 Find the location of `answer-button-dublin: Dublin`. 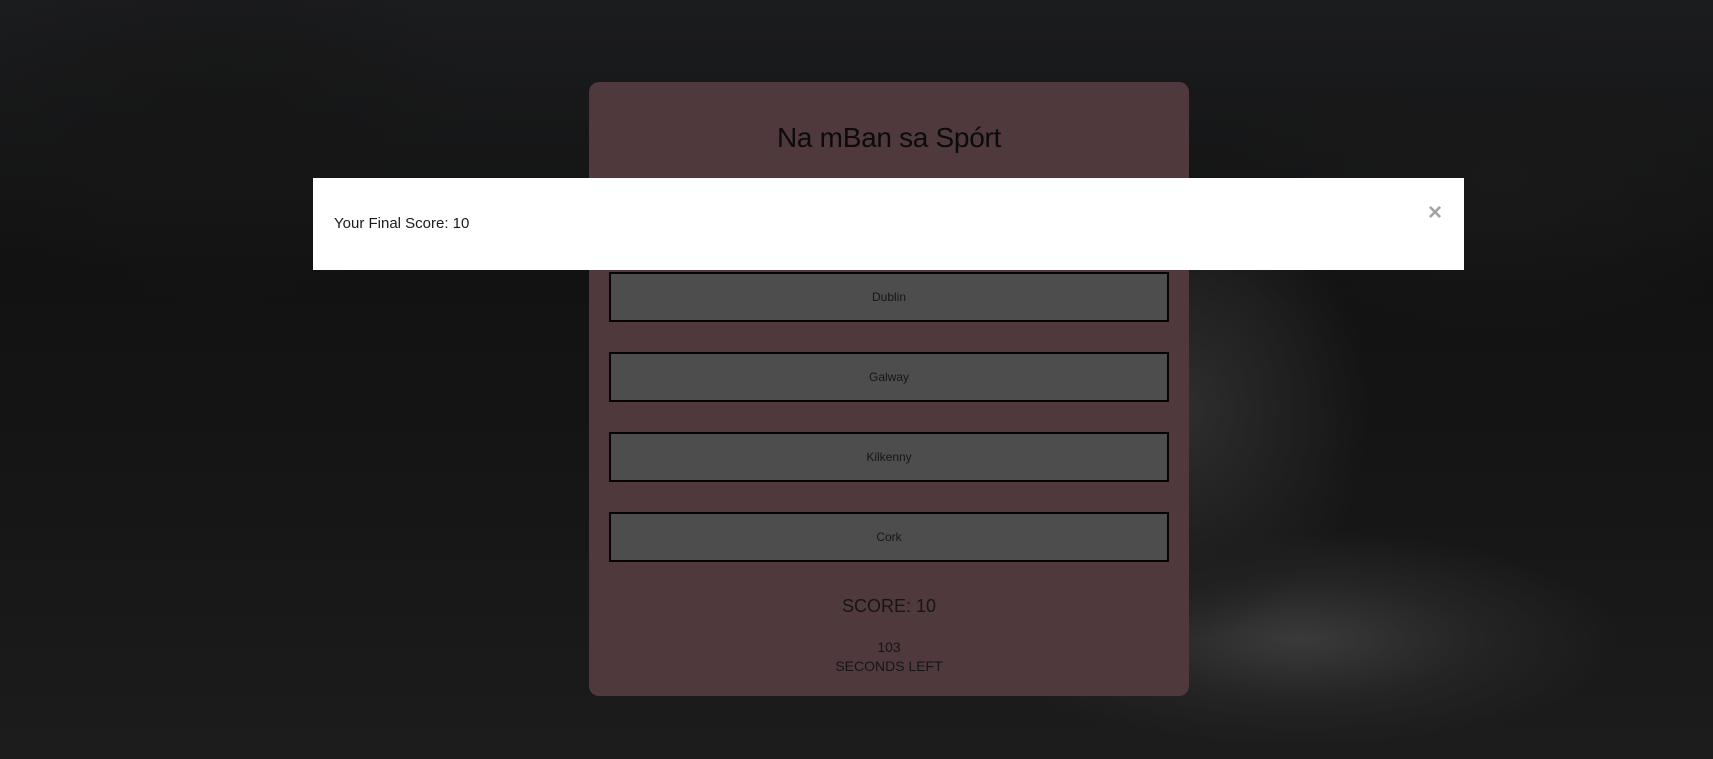

answer-button-dublin: Dublin is located at coordinates (889, 297).